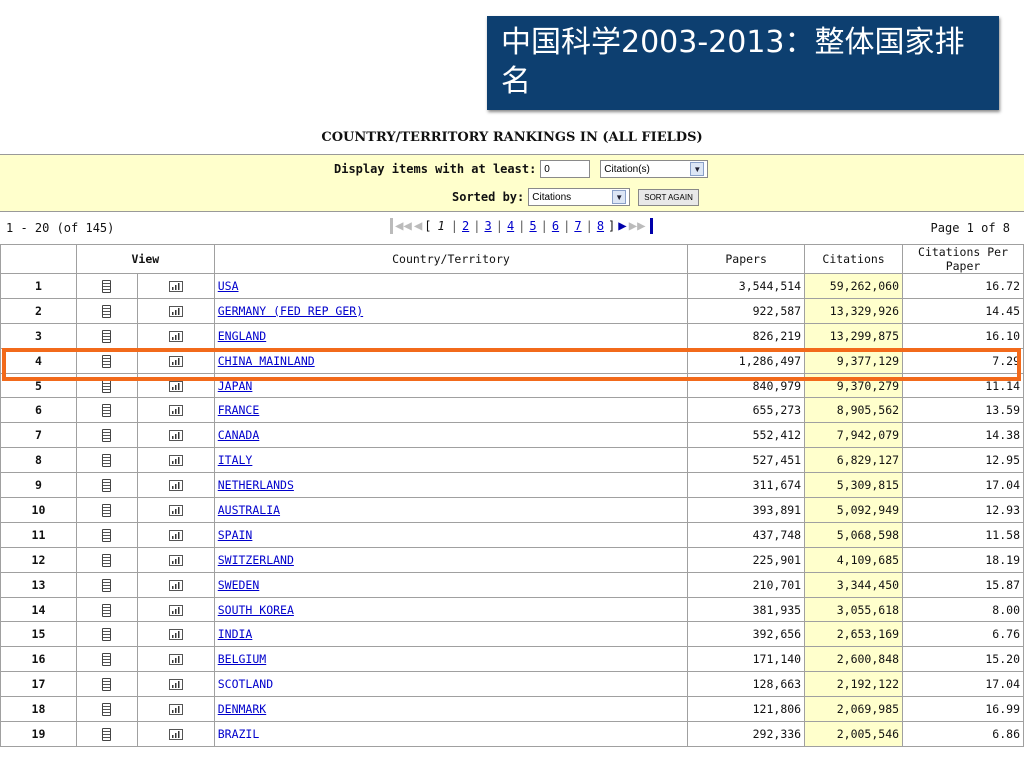 This screenshot has width=1024, height=768. What do you see at coordinates (854, 584) in the screenshot?
I see `citations-cell: 3,344,450` at bounding box center [854, 584].